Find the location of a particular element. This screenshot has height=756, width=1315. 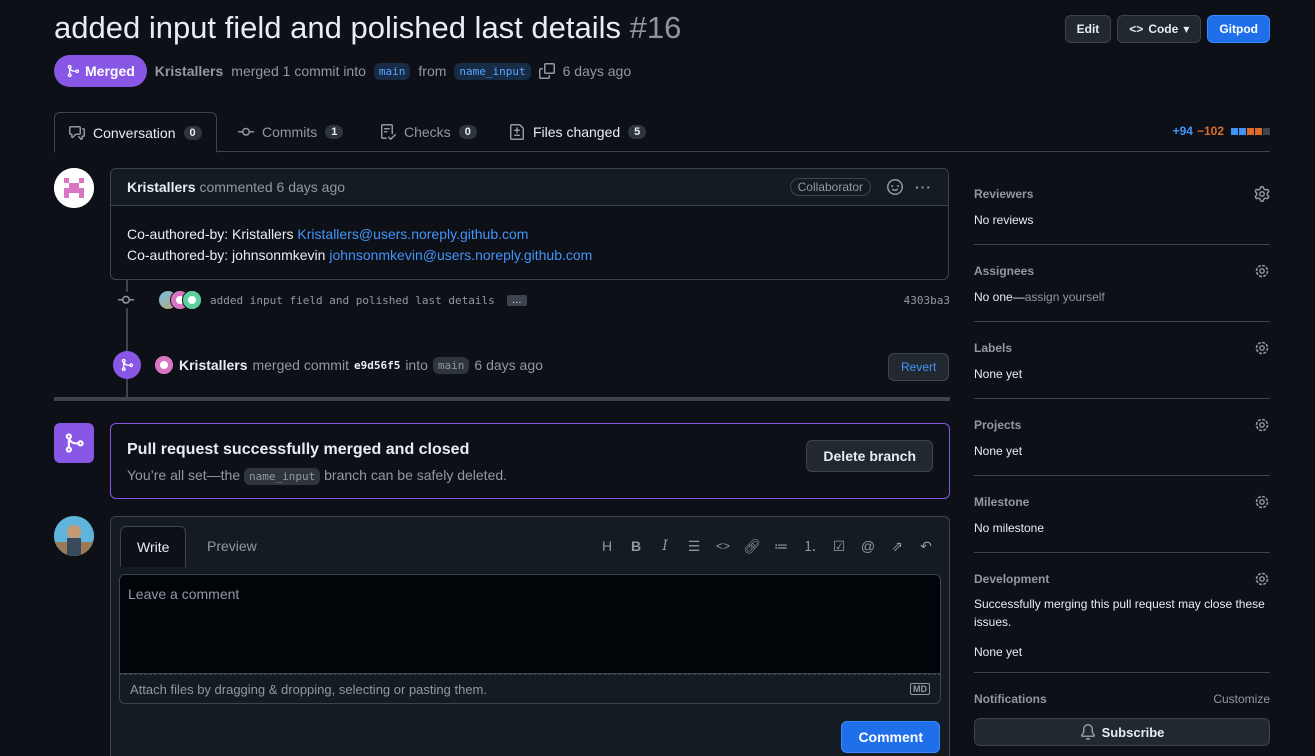

gitpod-label: Gitpod is located at coordinates (1238, 29).